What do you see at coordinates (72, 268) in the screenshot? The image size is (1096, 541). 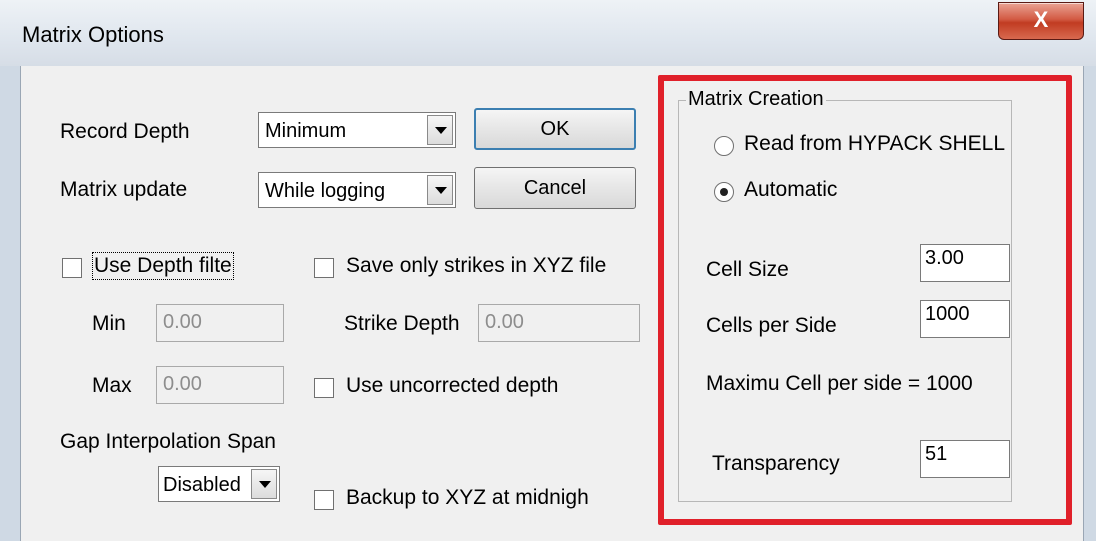 I see `use-depth-filter-checkbox` at bounding box center [72, 268].